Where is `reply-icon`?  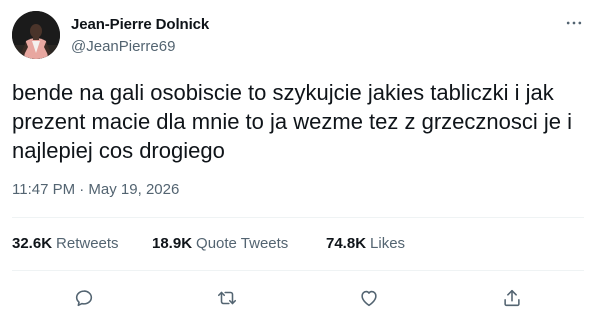 reply-icon is located at coordinates (84, 298).